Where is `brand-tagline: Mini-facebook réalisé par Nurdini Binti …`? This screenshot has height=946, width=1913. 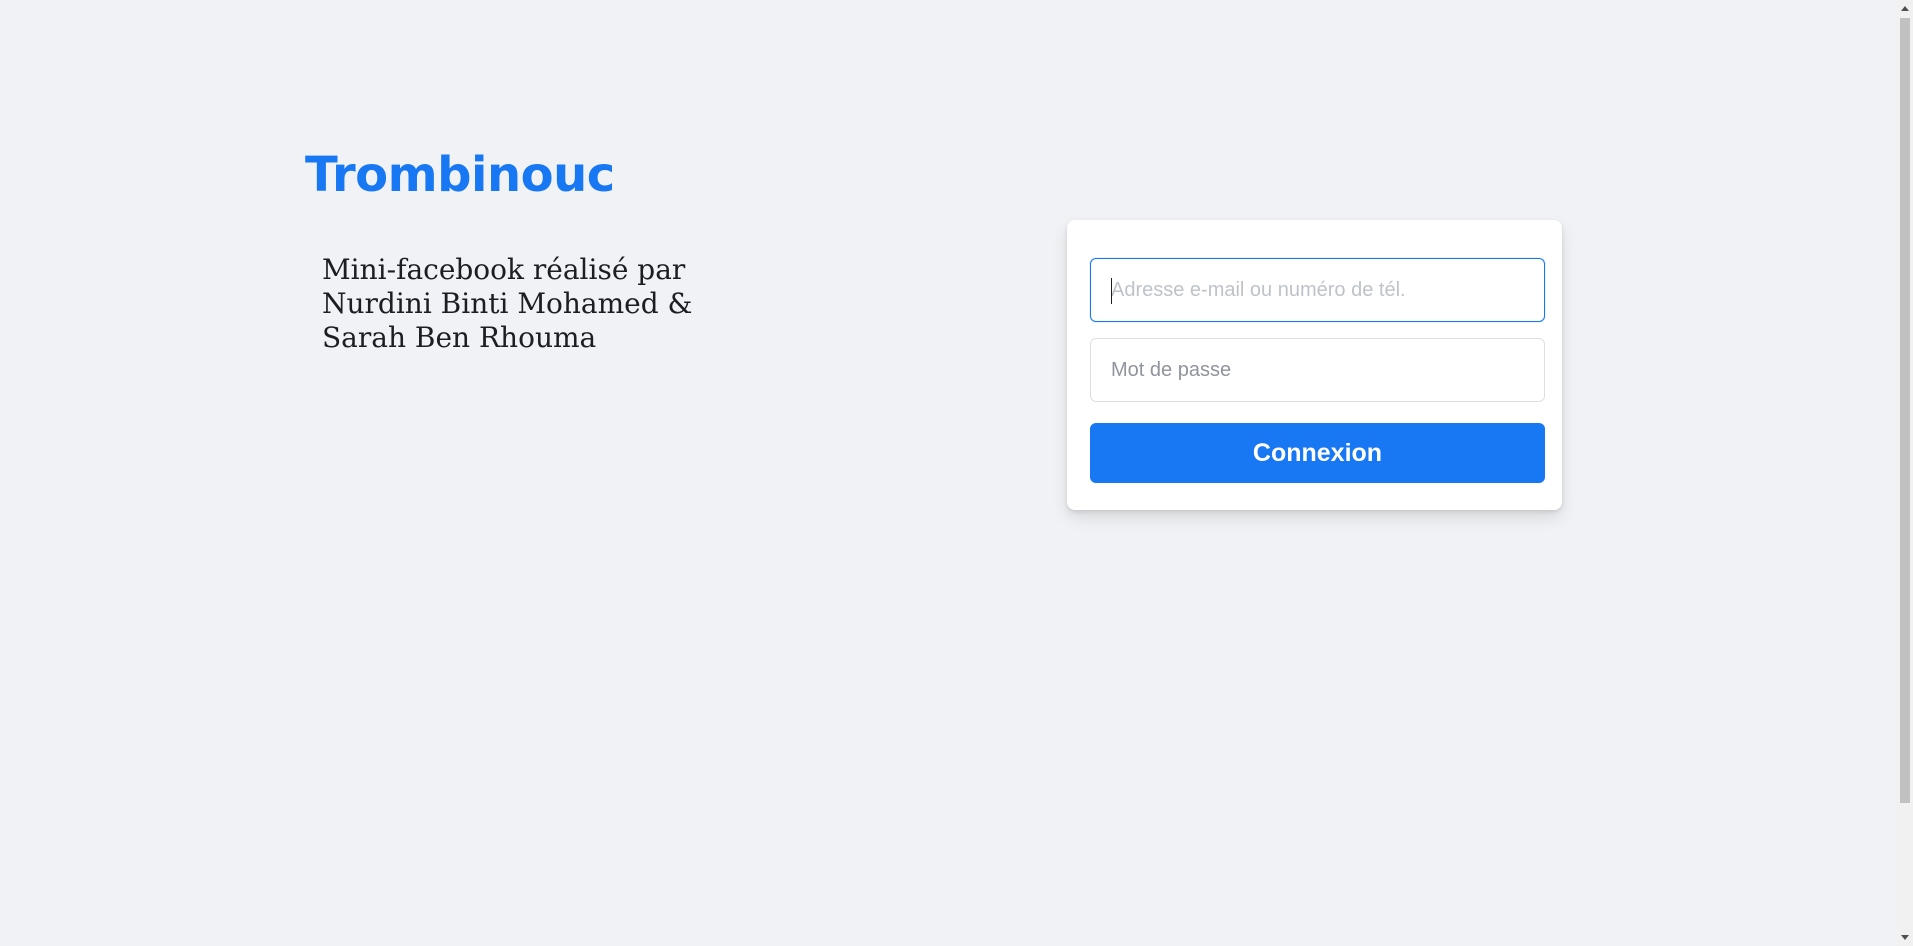 brand-tagline: Mini-facebook réalisé par Nurdini Binti … is located at coordinates (507, 303).